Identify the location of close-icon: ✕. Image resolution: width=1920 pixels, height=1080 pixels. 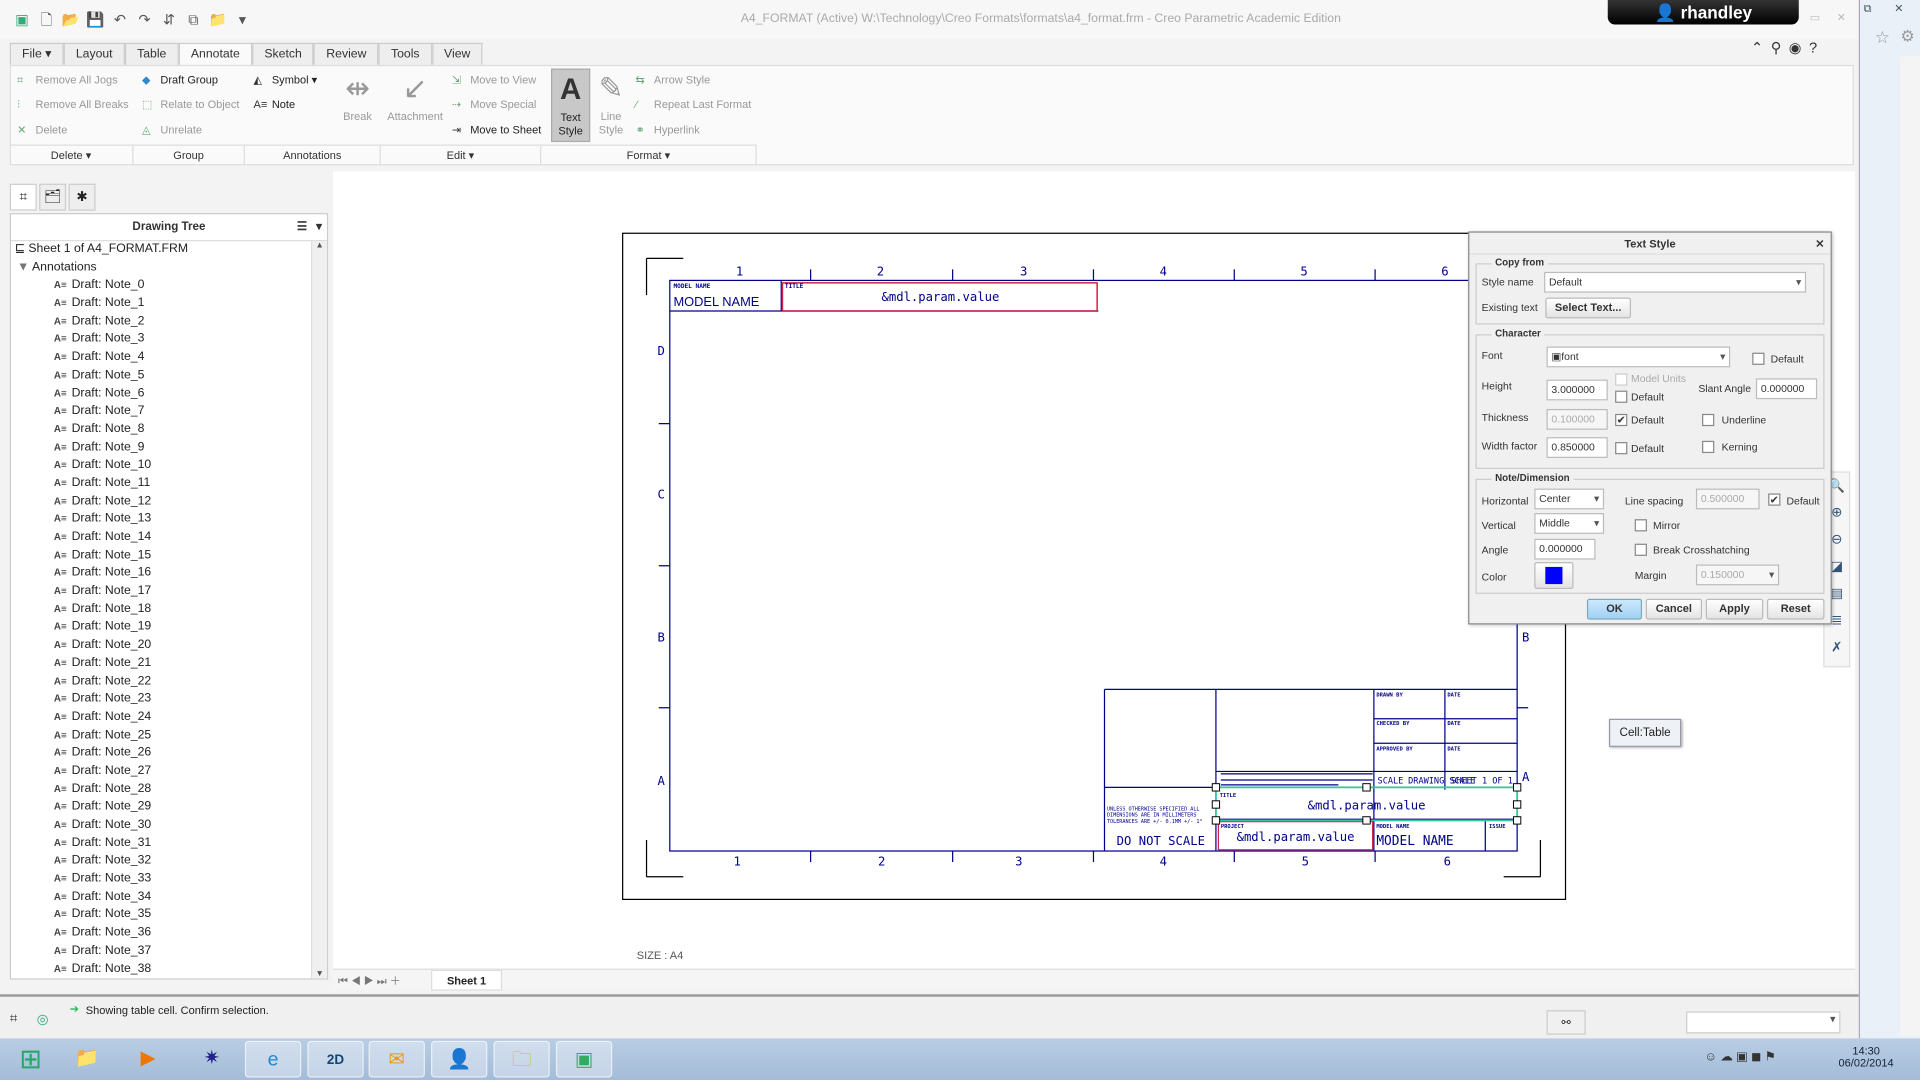
(1841, 17).